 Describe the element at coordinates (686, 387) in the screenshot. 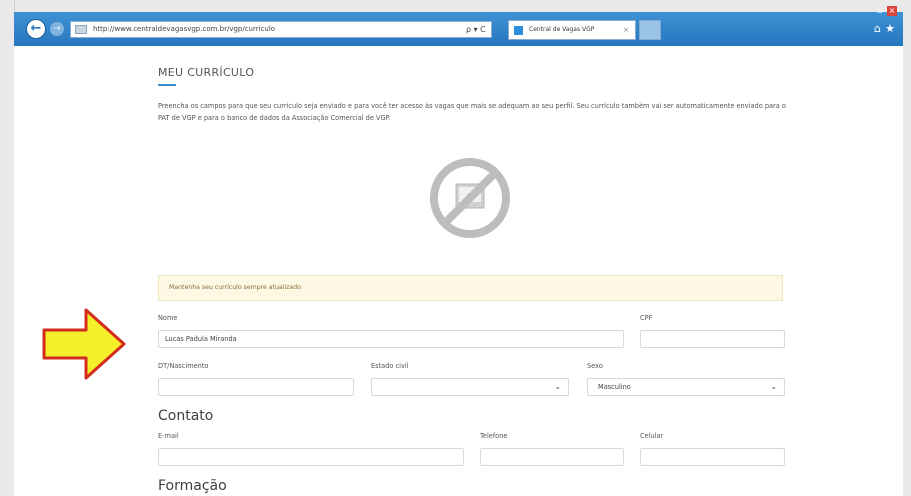

I see `sexo-select: Masculino ⌄` at that location.